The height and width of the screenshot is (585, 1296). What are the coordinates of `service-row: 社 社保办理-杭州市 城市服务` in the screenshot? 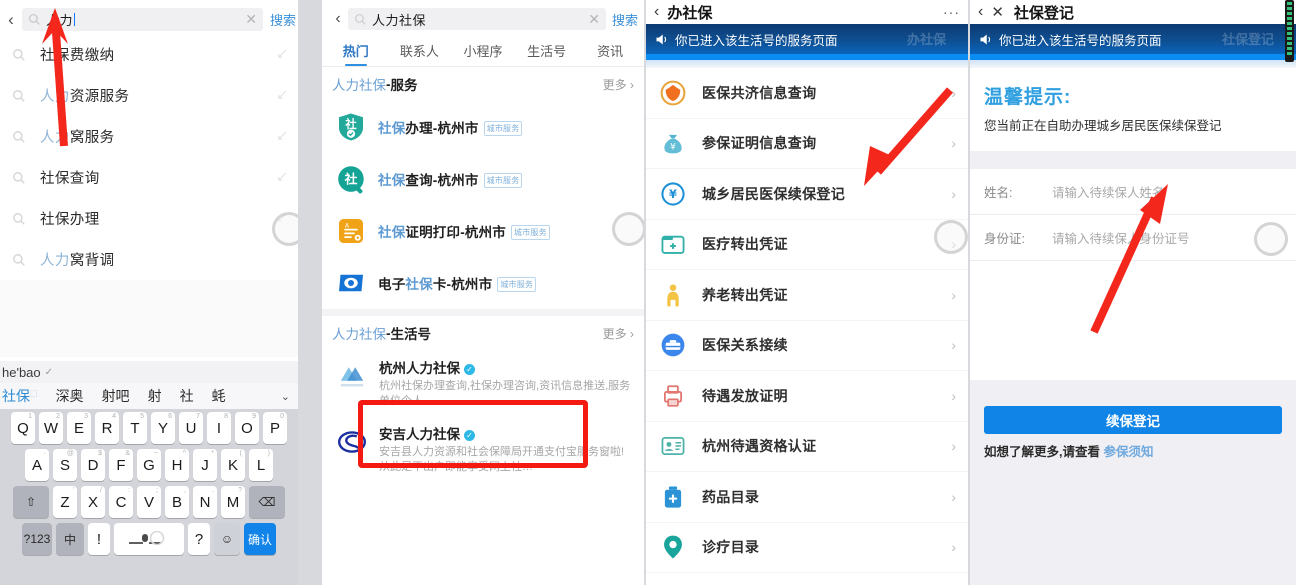 It's located at (483, 127).